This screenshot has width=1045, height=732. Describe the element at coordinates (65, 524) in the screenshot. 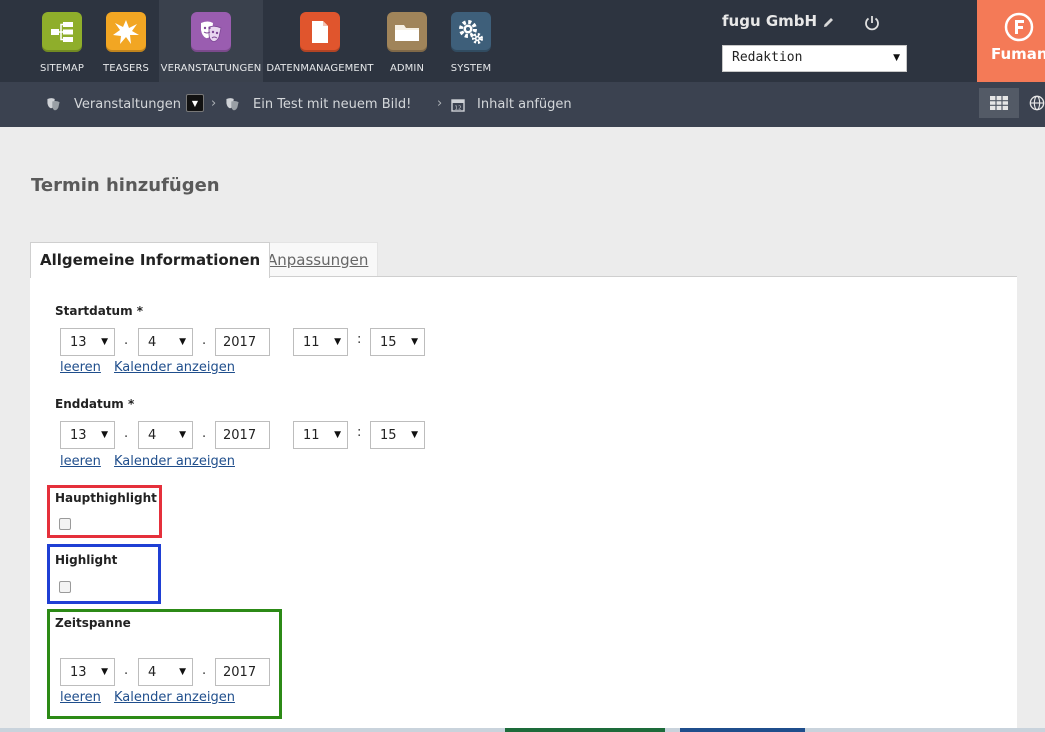

I see `haupthighlight-checkbox` at that location.